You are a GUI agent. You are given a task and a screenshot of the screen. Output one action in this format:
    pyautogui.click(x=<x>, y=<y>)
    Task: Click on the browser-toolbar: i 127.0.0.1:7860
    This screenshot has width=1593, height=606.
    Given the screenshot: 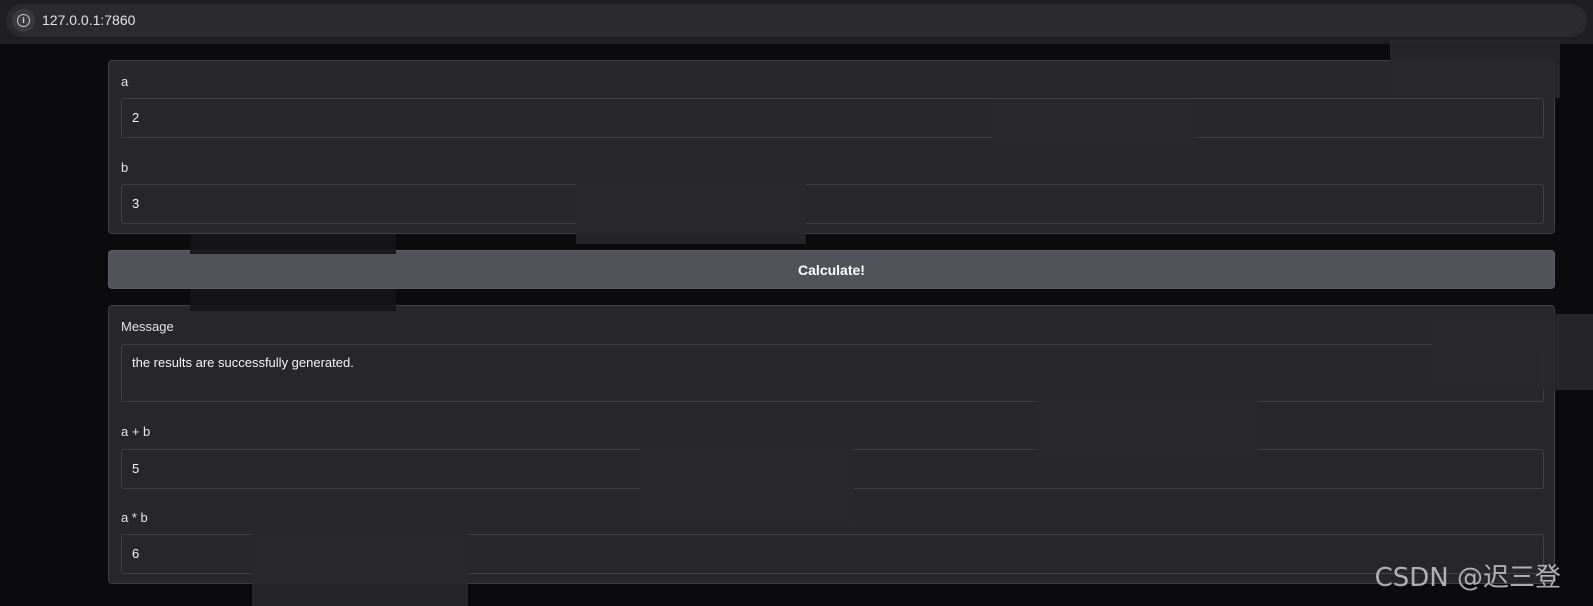 What is the action you would take?
    pyautogui.click(x=796, y=22)
    